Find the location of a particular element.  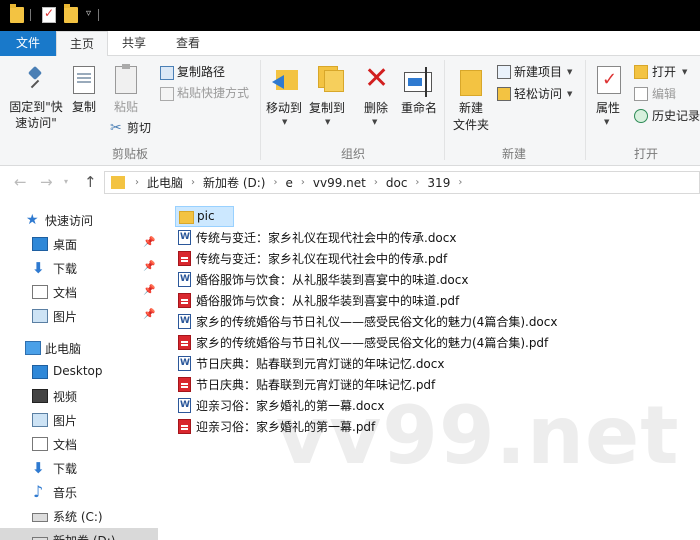

download-icon: ⬇ is located at coordinates (38, 468).